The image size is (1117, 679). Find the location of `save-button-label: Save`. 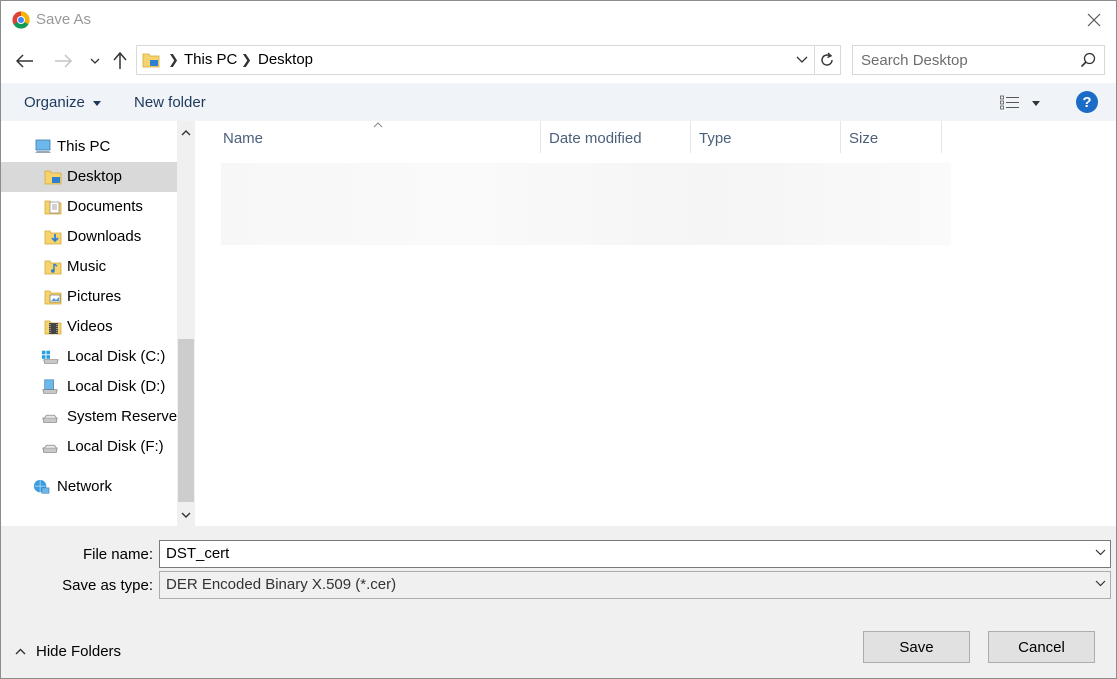

save-button-label: Save is located at coordinates (916, 647).